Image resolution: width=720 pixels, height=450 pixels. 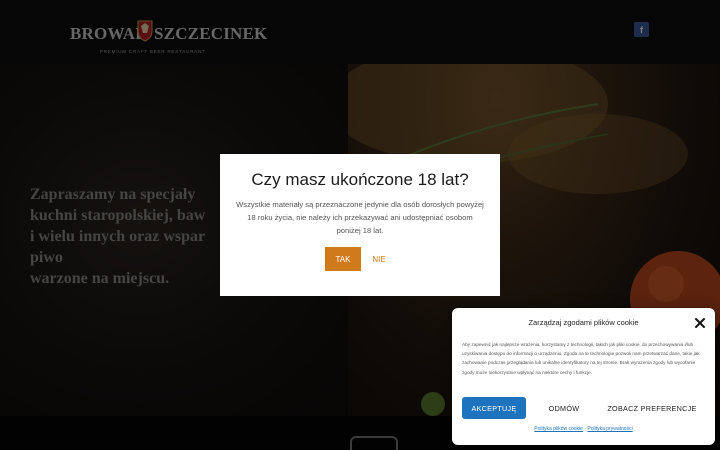 What do you see at coordinates (609, 429) in the screenshot?
I see `privacy-policy-link: Polityka prywatności` at bounding box center [609, 429].